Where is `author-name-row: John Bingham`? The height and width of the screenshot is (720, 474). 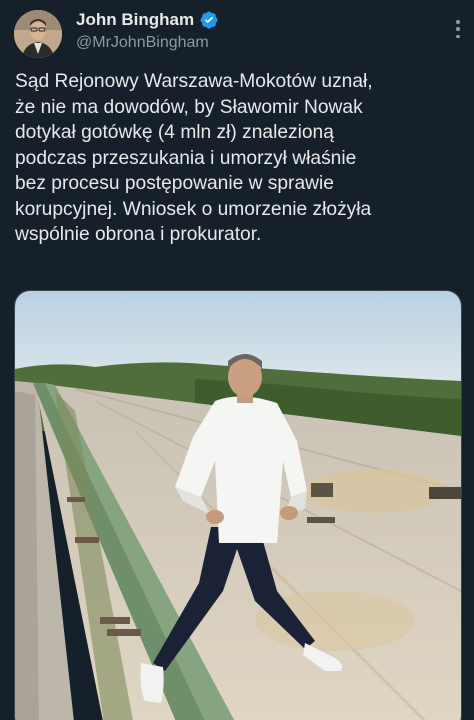 author-name-row: John Bingham is located at coordinates (147, 20).